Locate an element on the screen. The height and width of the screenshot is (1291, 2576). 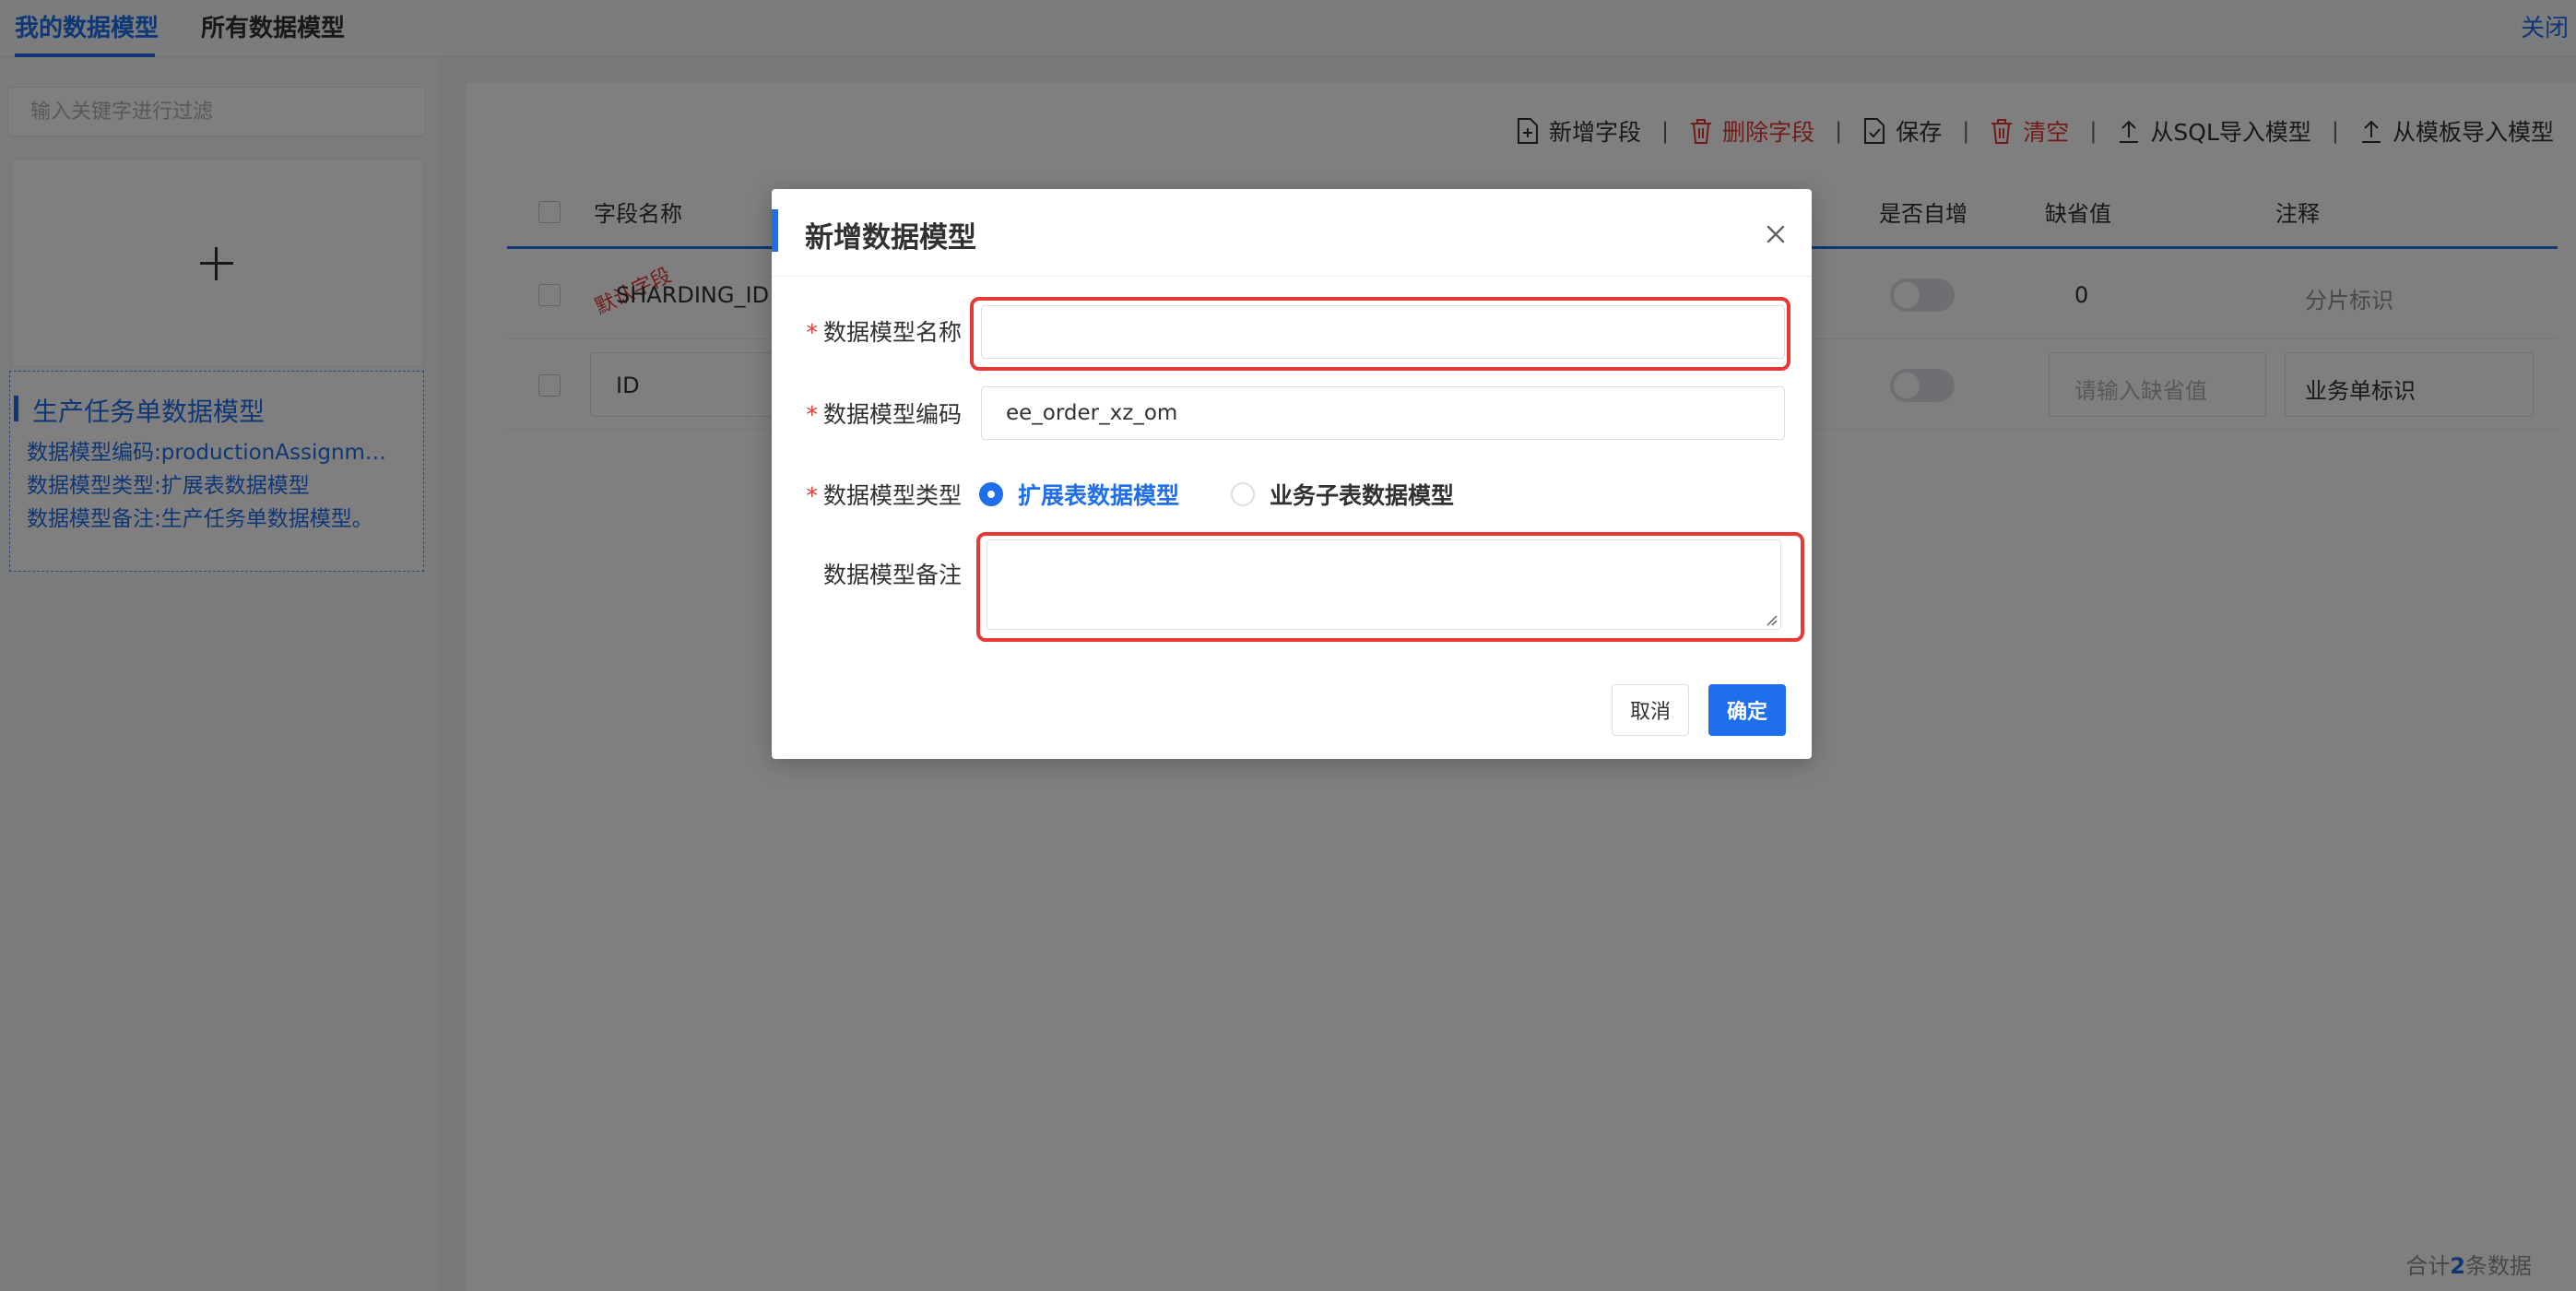
model-name-label: * 数据模型名称 is located at coordinates (884, 331).